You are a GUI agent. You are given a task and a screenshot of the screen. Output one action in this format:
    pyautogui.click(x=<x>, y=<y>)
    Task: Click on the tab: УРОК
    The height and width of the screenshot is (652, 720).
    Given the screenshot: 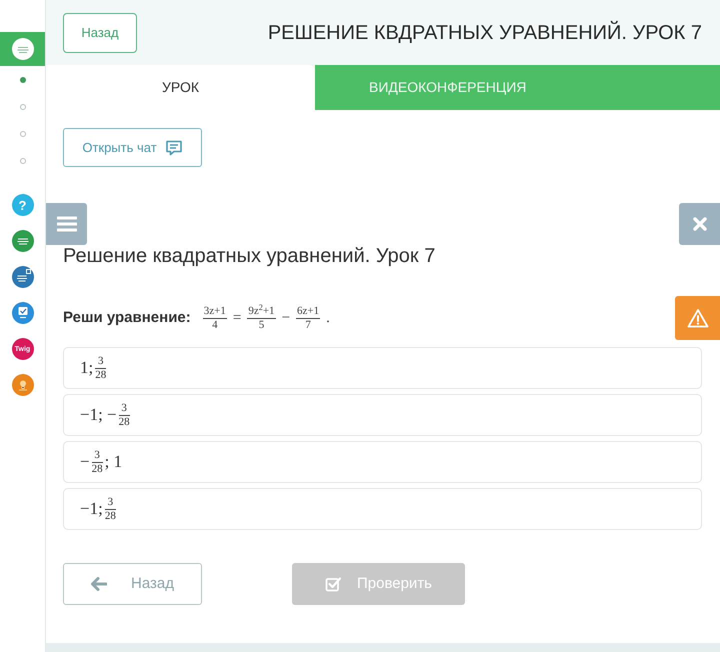 What is the action you would take?
    pyautogui.click(x=180, y=87)
    